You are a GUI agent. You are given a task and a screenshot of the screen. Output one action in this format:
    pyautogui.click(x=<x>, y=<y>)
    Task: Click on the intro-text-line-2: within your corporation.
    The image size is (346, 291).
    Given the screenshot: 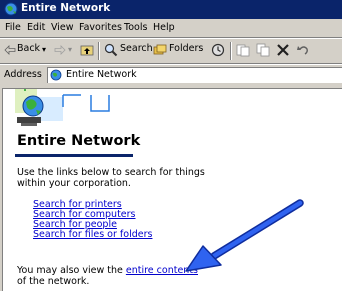 What is the action you would take?
    pyautogui.click(x=74, y=183)
    